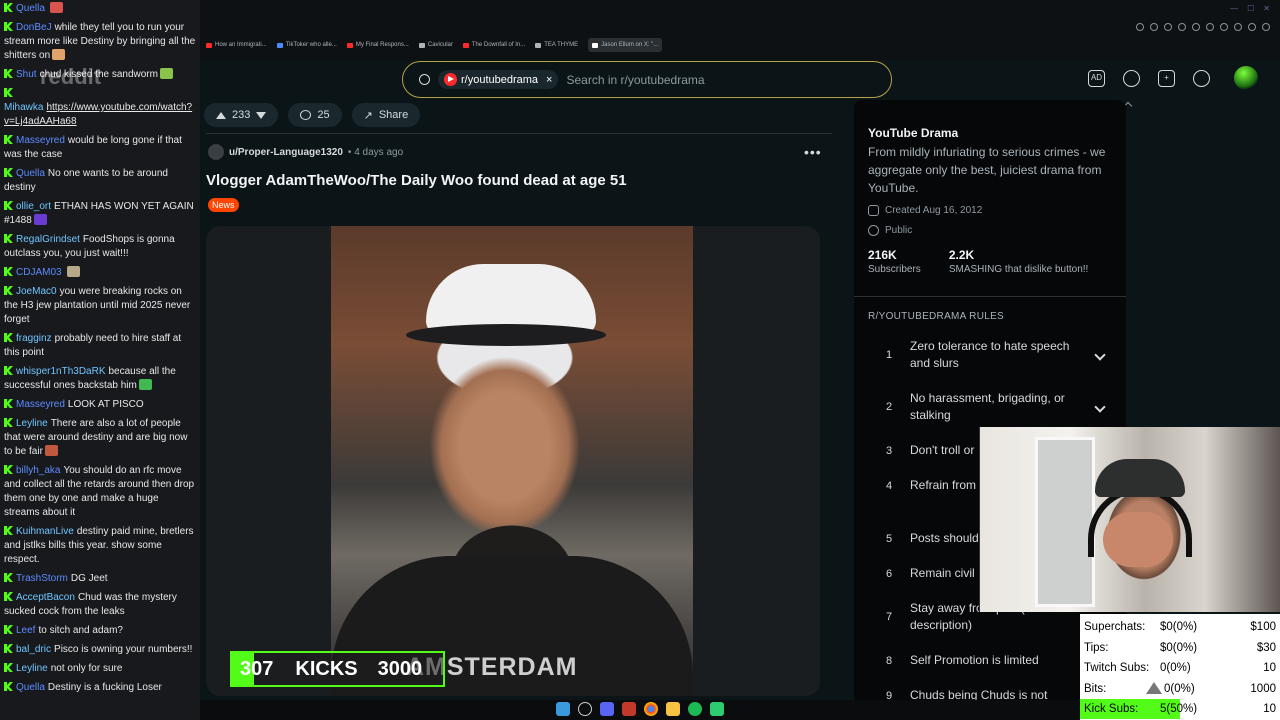 The width and height of the screenshot is (1280, 720). I want to click on community-title: YouTube Drama, so click(913, 133).